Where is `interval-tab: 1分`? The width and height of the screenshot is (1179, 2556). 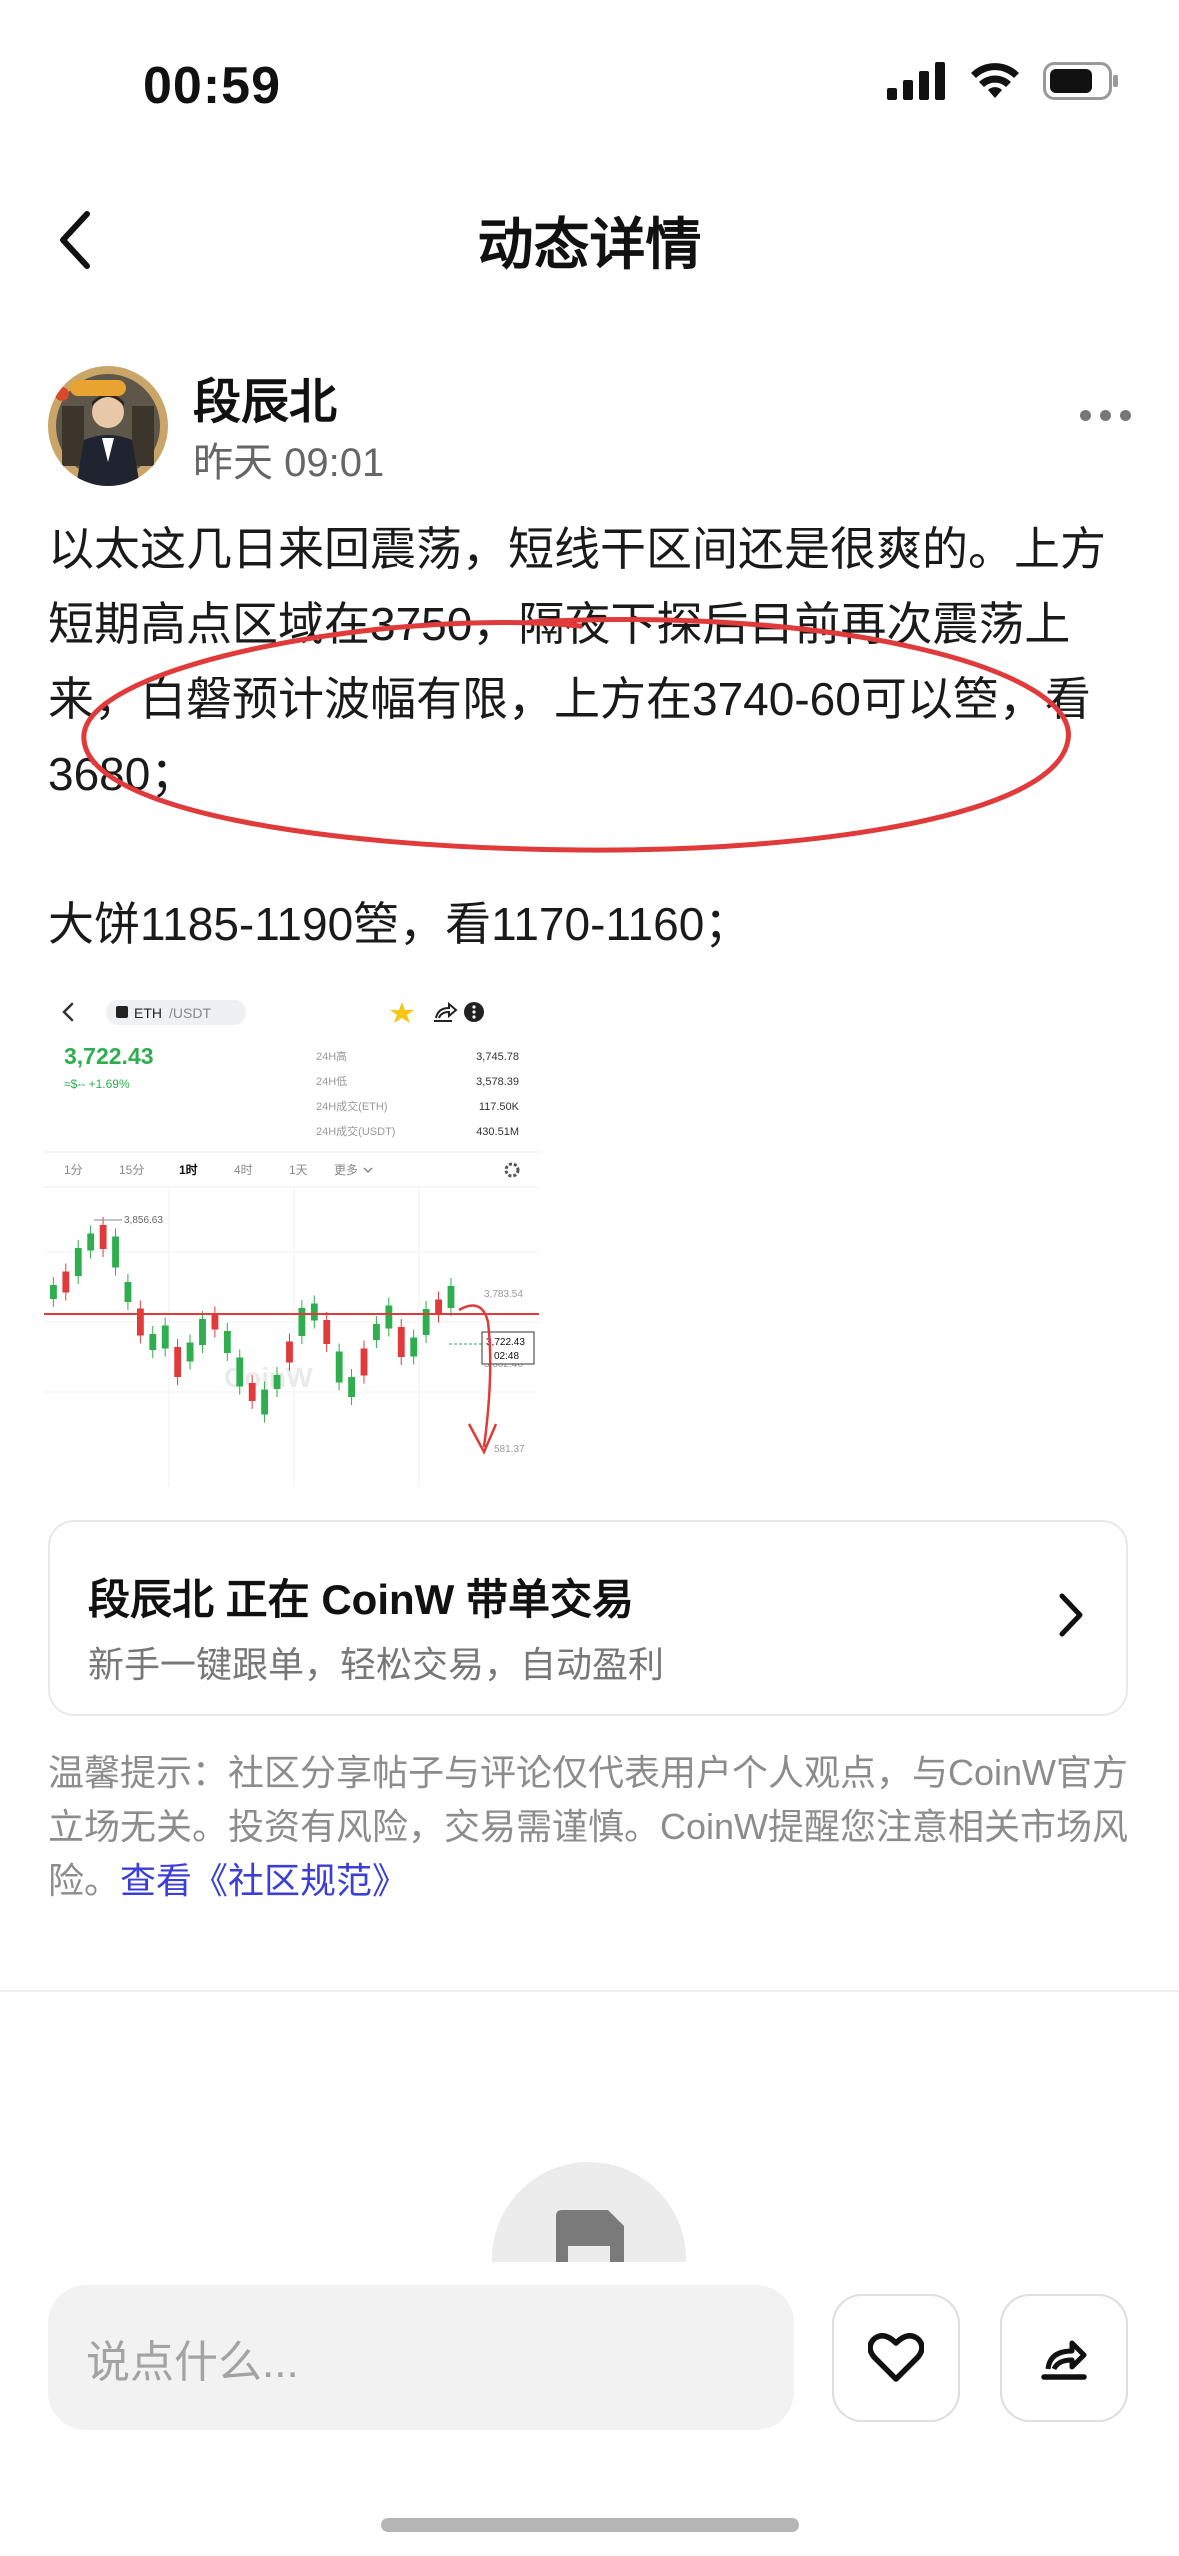
interval-tab: 1分 is located at coordinates (73, 1170).